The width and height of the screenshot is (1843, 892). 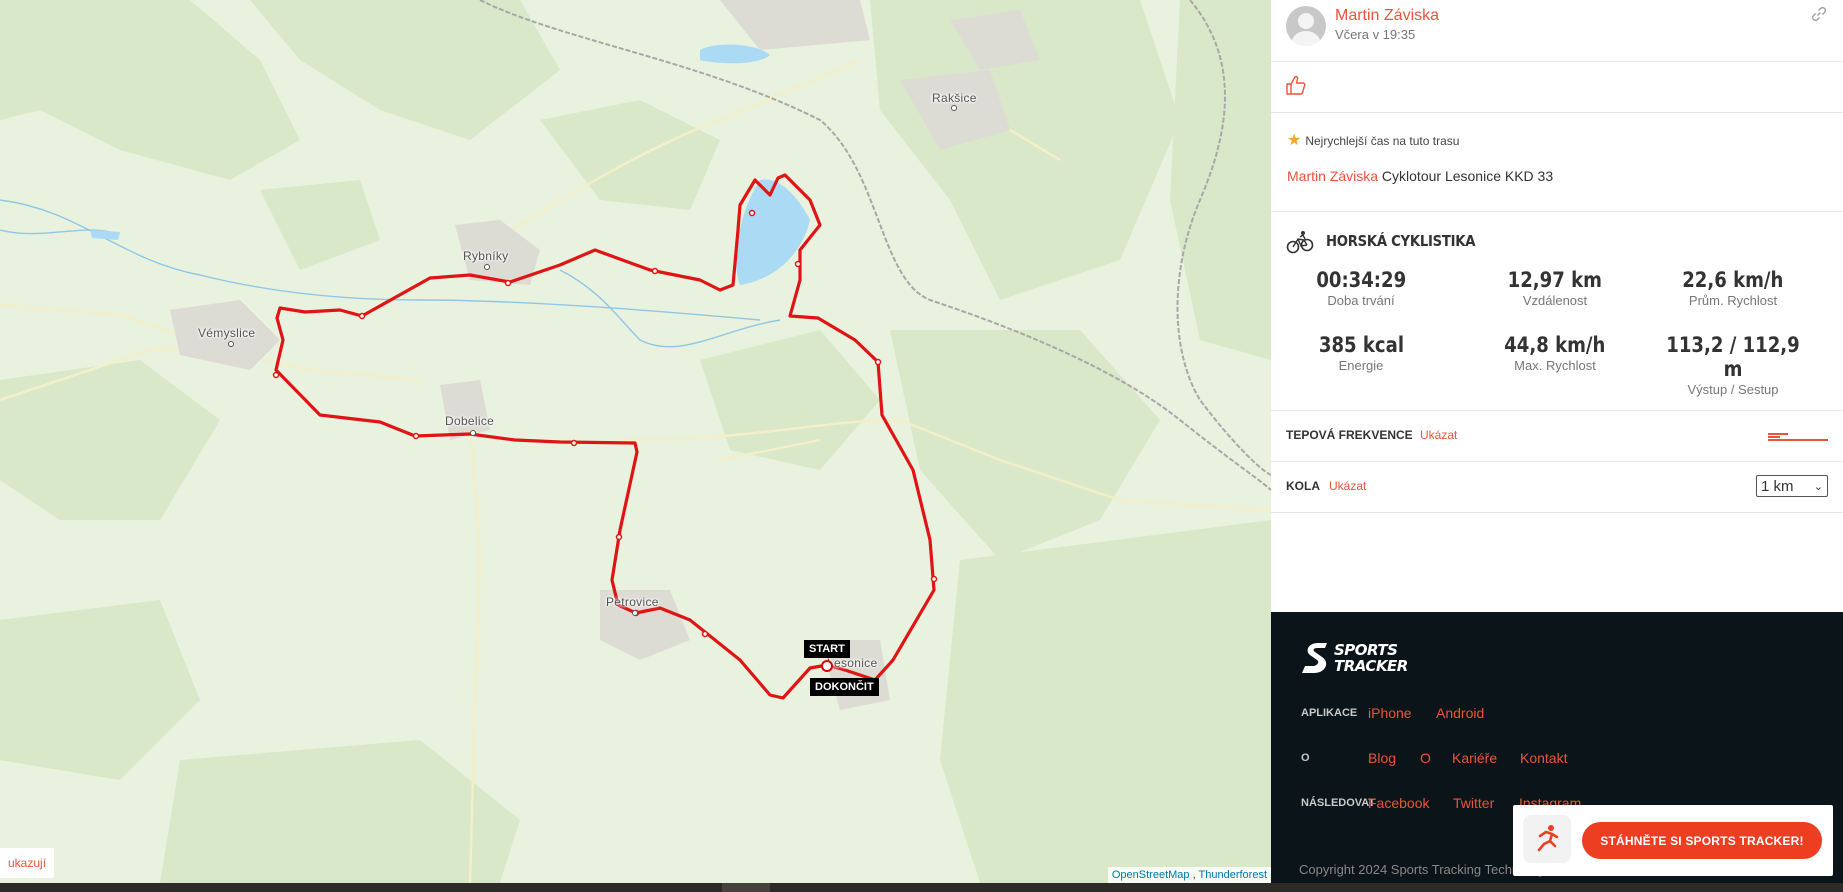 What do you see at coordinates (1555, 365) in the screenshot?
I see `stat-label: Max. Rychlost` at bounding box center [1555, 365].